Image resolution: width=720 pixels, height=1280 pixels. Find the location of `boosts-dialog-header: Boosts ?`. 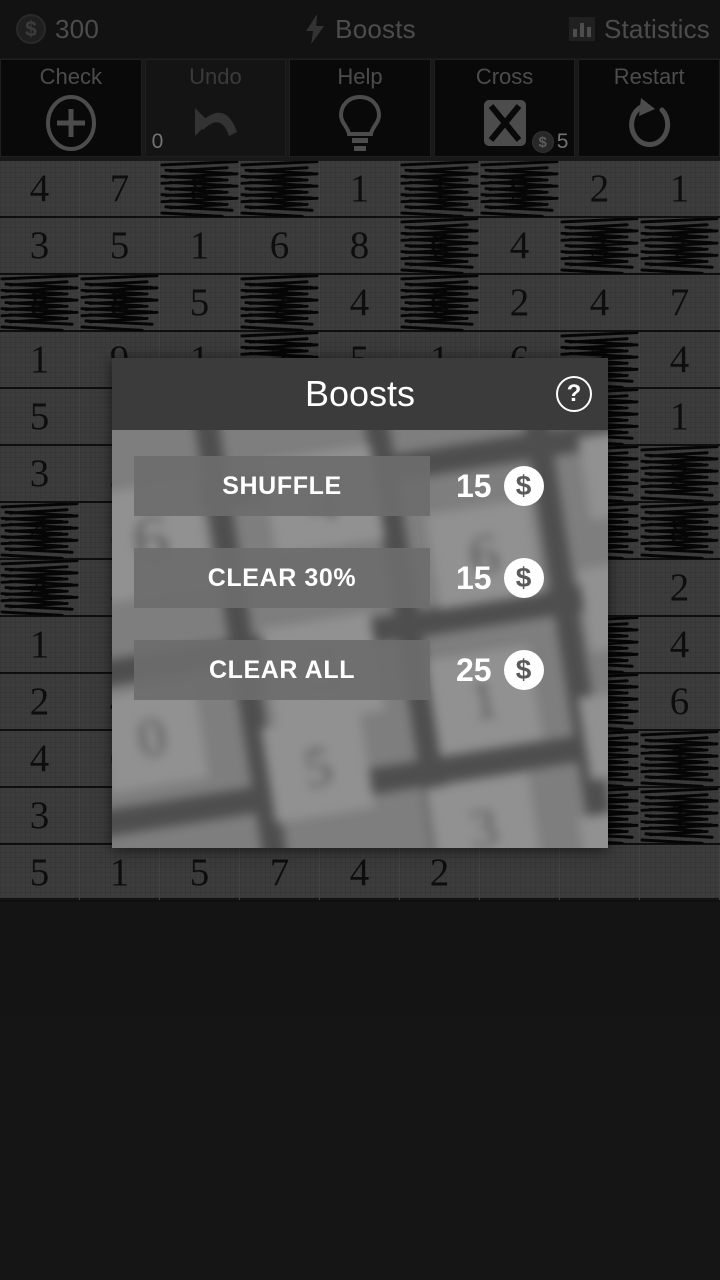

boosts-dialog-header: Boosts ? is located at coordinates (360, 394).